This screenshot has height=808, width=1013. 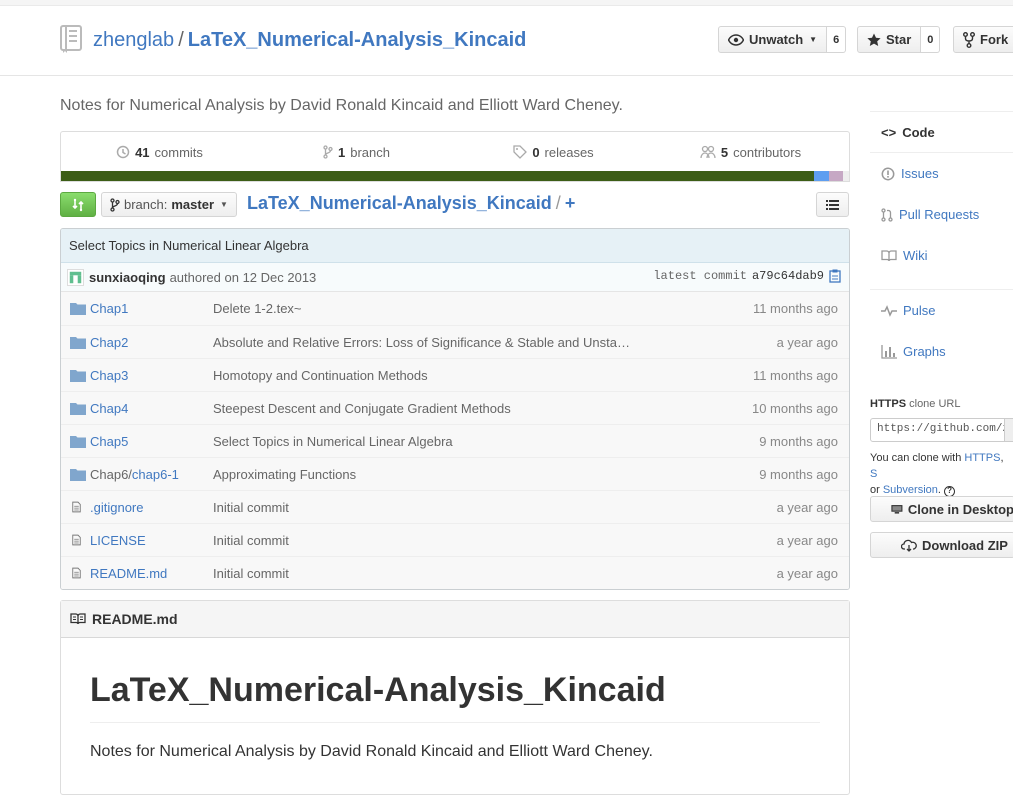 I want to click on file-name-text: Chap6/, so click(x=111, y=474).